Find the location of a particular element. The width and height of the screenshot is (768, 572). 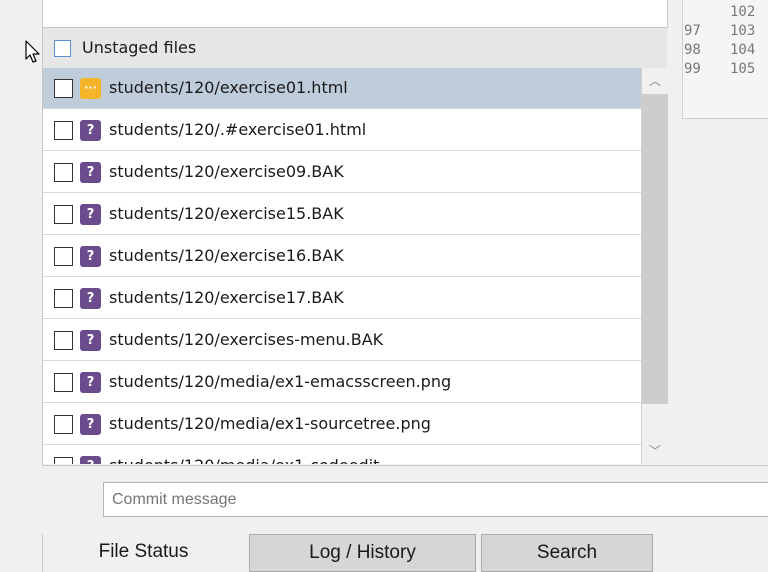

file-list-scrollbar: ︿ ﹀ is located at coordinates (655, 266).